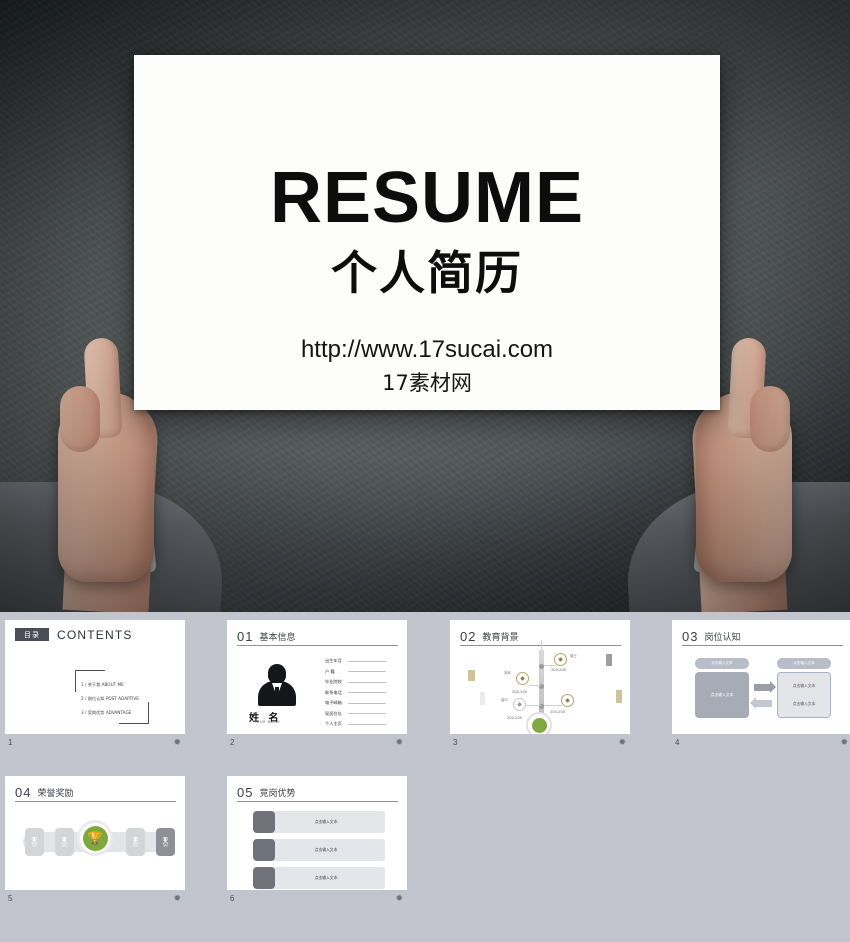 The image size is (850, 942). What do you see at coordinates (427, 383) in the screenshot?
I see `cover-brand: 17素材网` at bounding box center [427, 383].